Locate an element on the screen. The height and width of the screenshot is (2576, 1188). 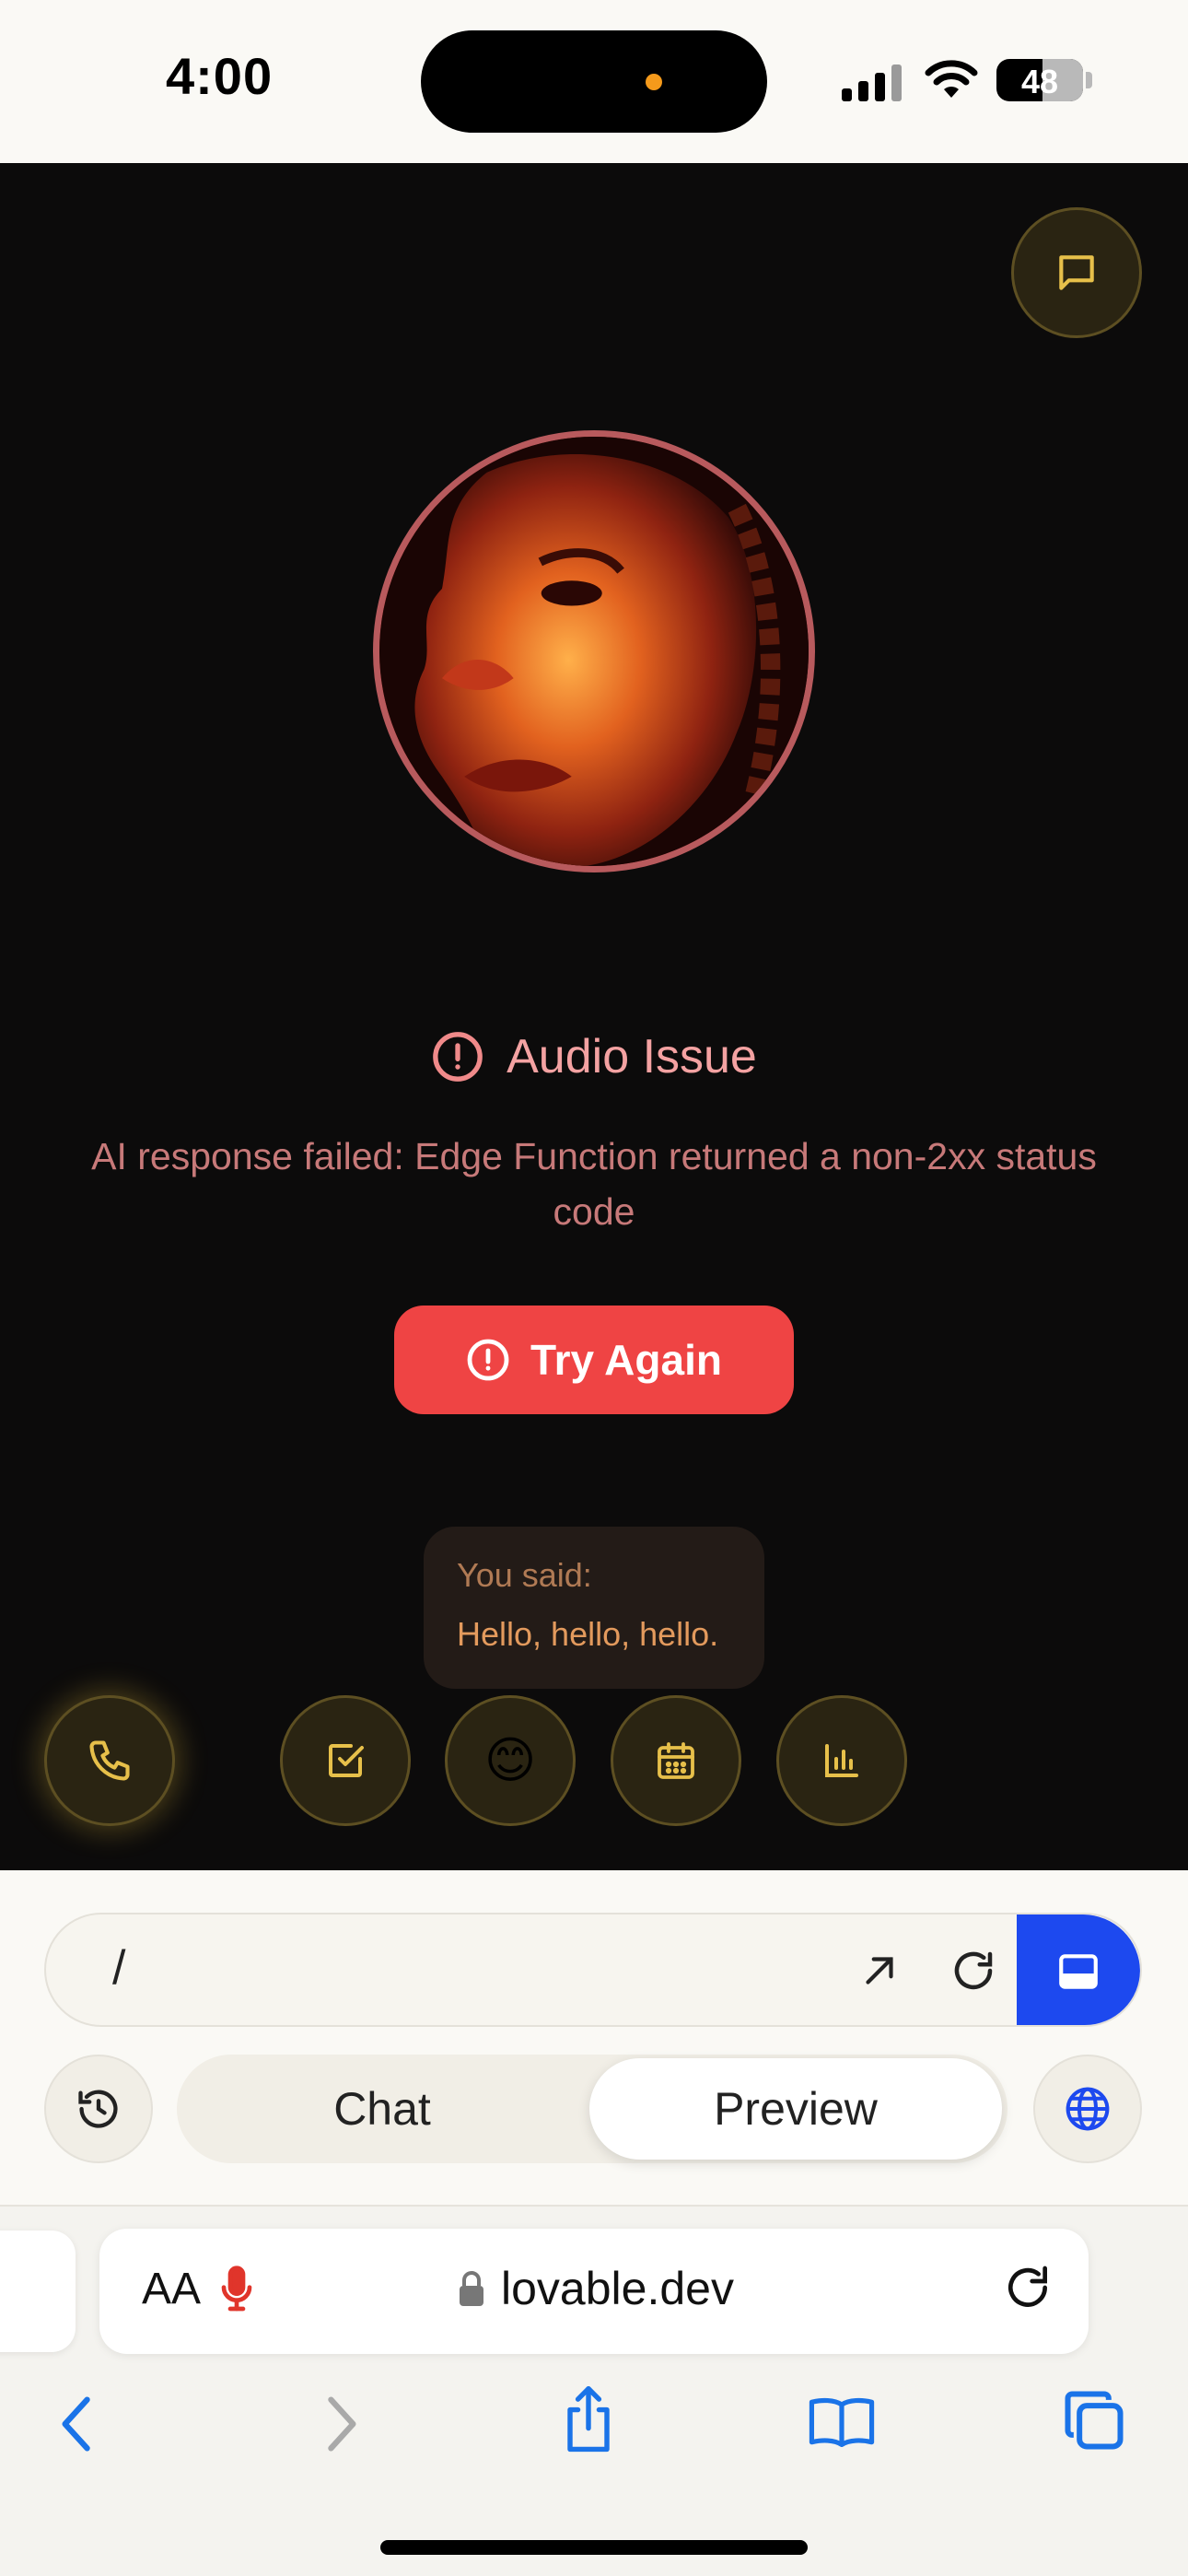
back-icon is located at coordinates (78, 2424).